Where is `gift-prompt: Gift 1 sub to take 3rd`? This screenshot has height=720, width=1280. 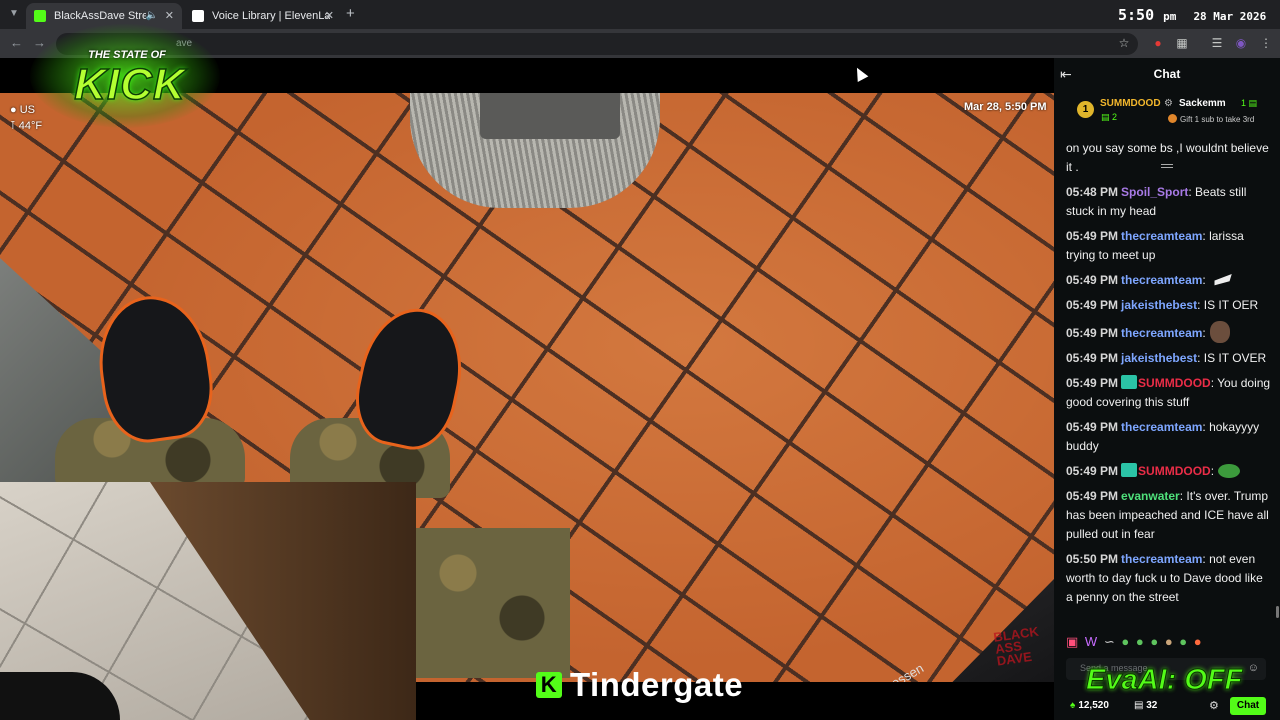 gift-prompt: Gift 1 sub to take 3rd is located at coordinates (1211, 119).